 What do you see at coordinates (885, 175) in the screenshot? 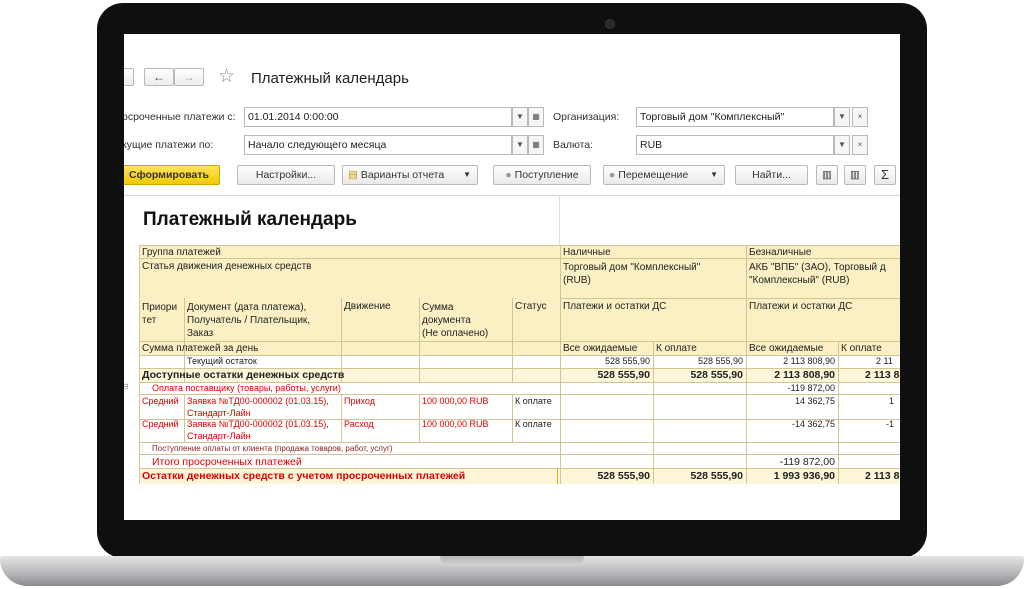
I see `sum-icon: Σ` at bounding box center [885, 175].